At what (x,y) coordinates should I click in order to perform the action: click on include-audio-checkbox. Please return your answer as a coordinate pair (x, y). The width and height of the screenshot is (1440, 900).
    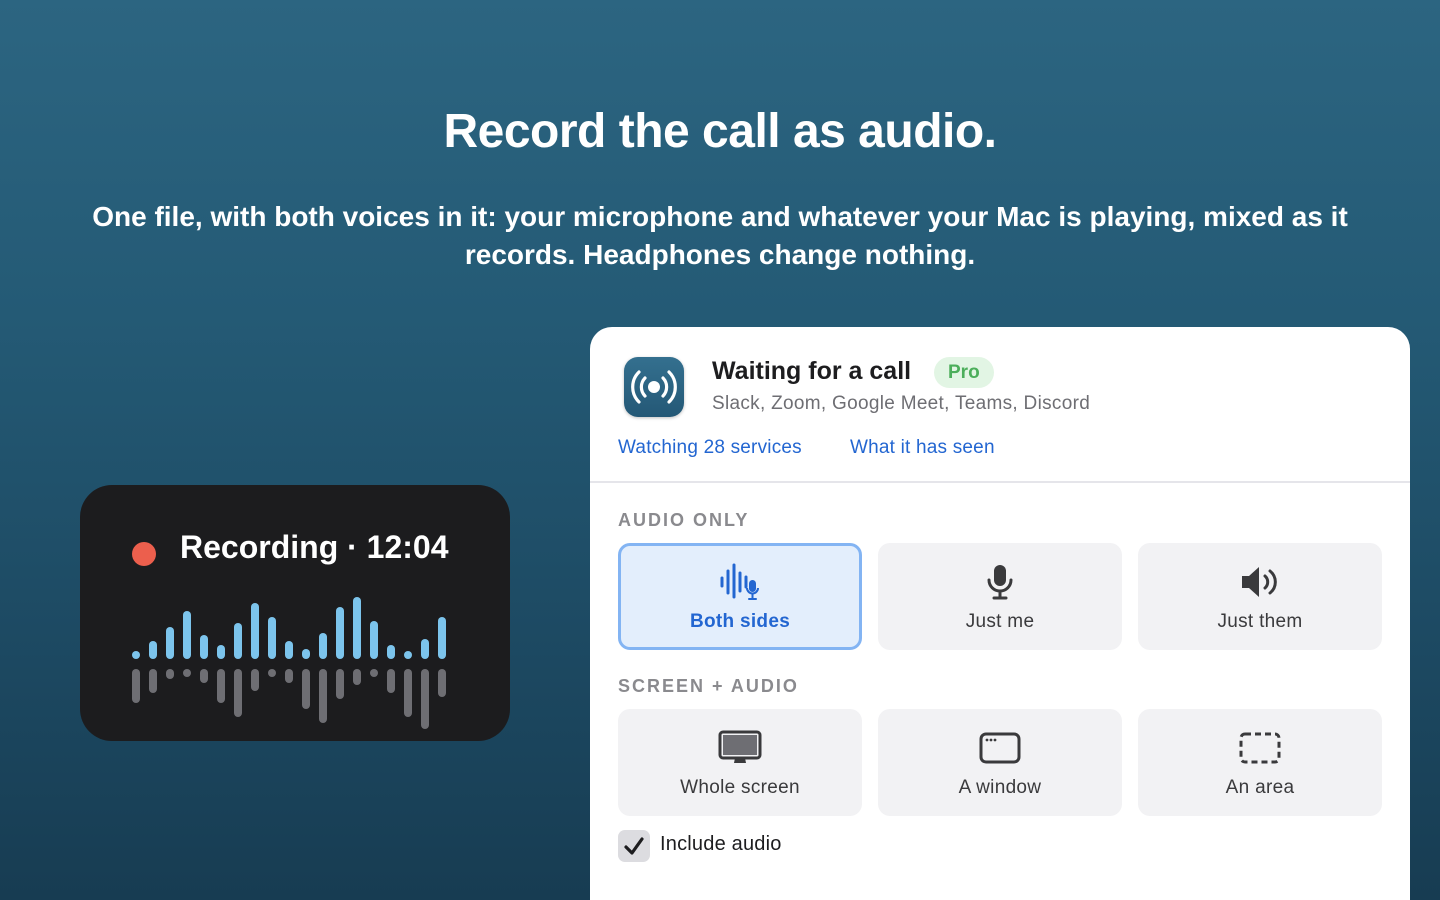
    Looking at the image, I should click on (634, 846).